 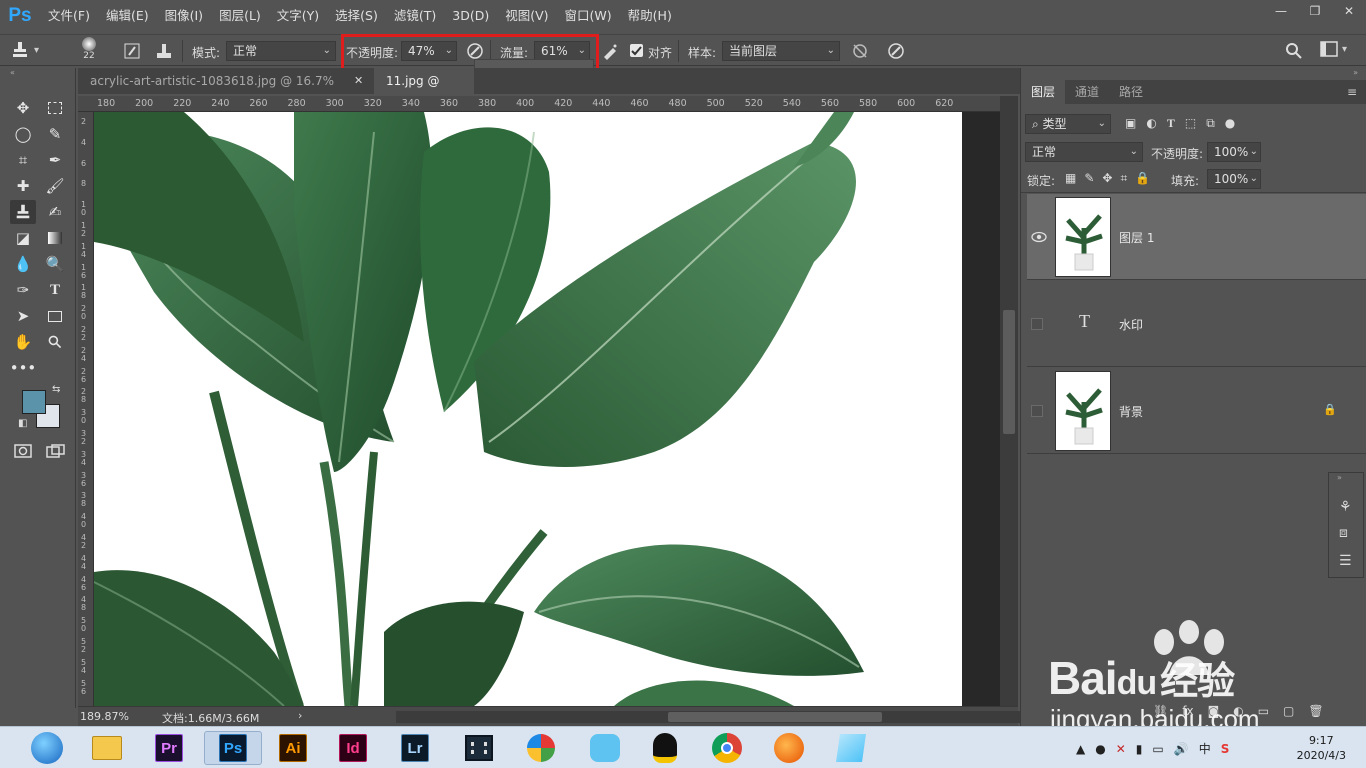 I want to click on pen-tool: ✑, so click(x=23, y=290).